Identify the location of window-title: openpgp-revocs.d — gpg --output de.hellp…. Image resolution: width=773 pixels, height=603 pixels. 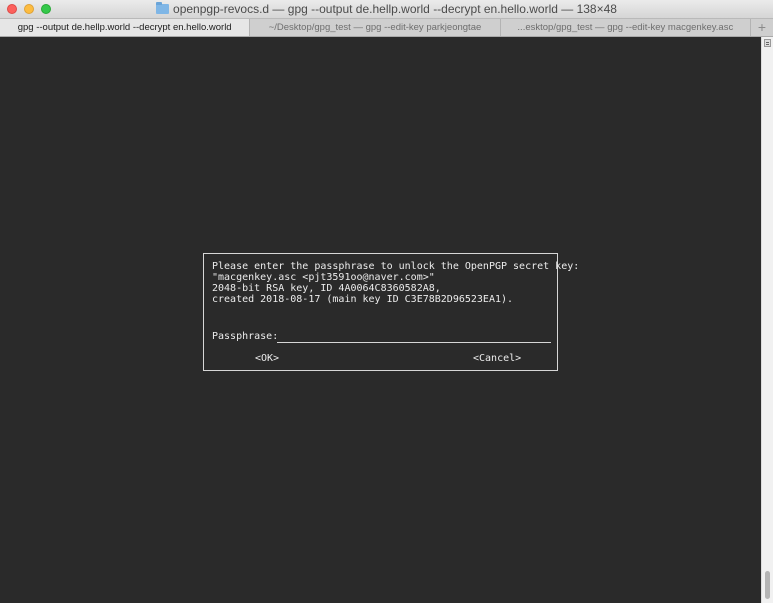
(395, 9).